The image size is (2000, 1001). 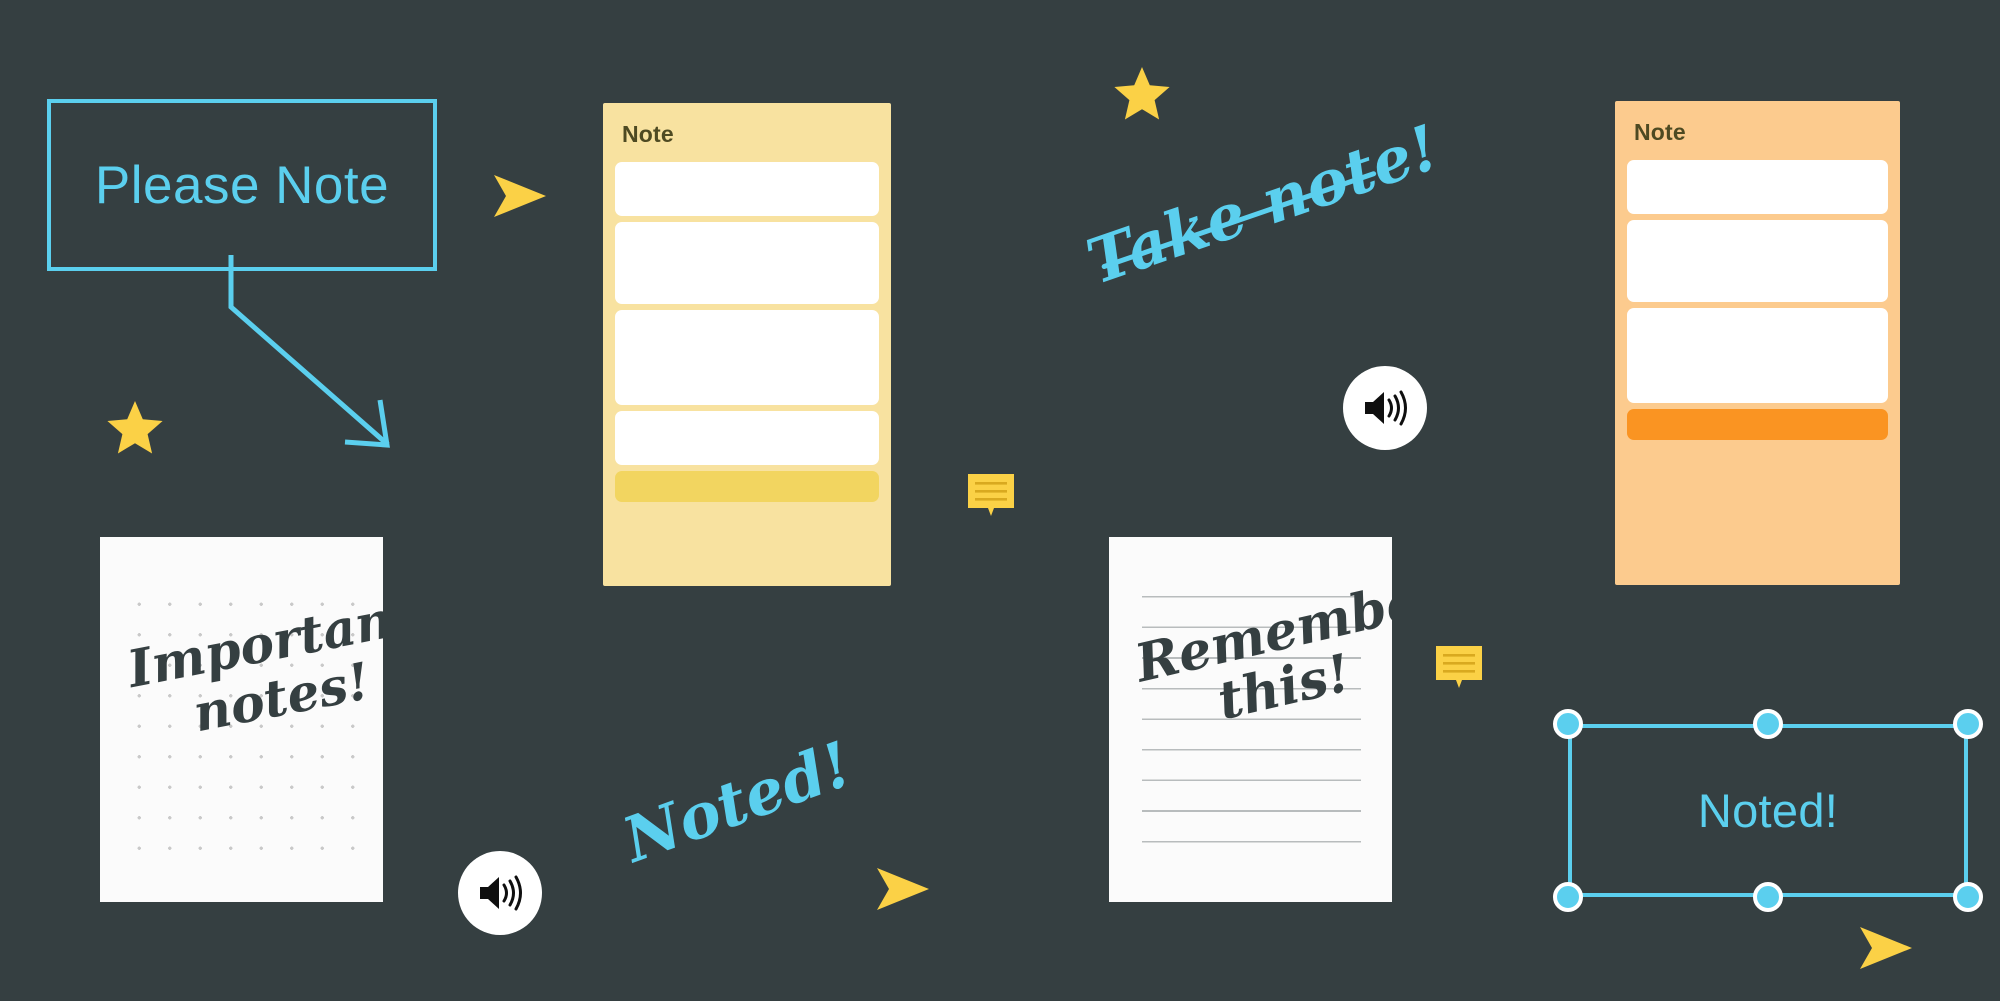 I want to click on noted-selection-box: Noted!, so click(x=1768, y=810).